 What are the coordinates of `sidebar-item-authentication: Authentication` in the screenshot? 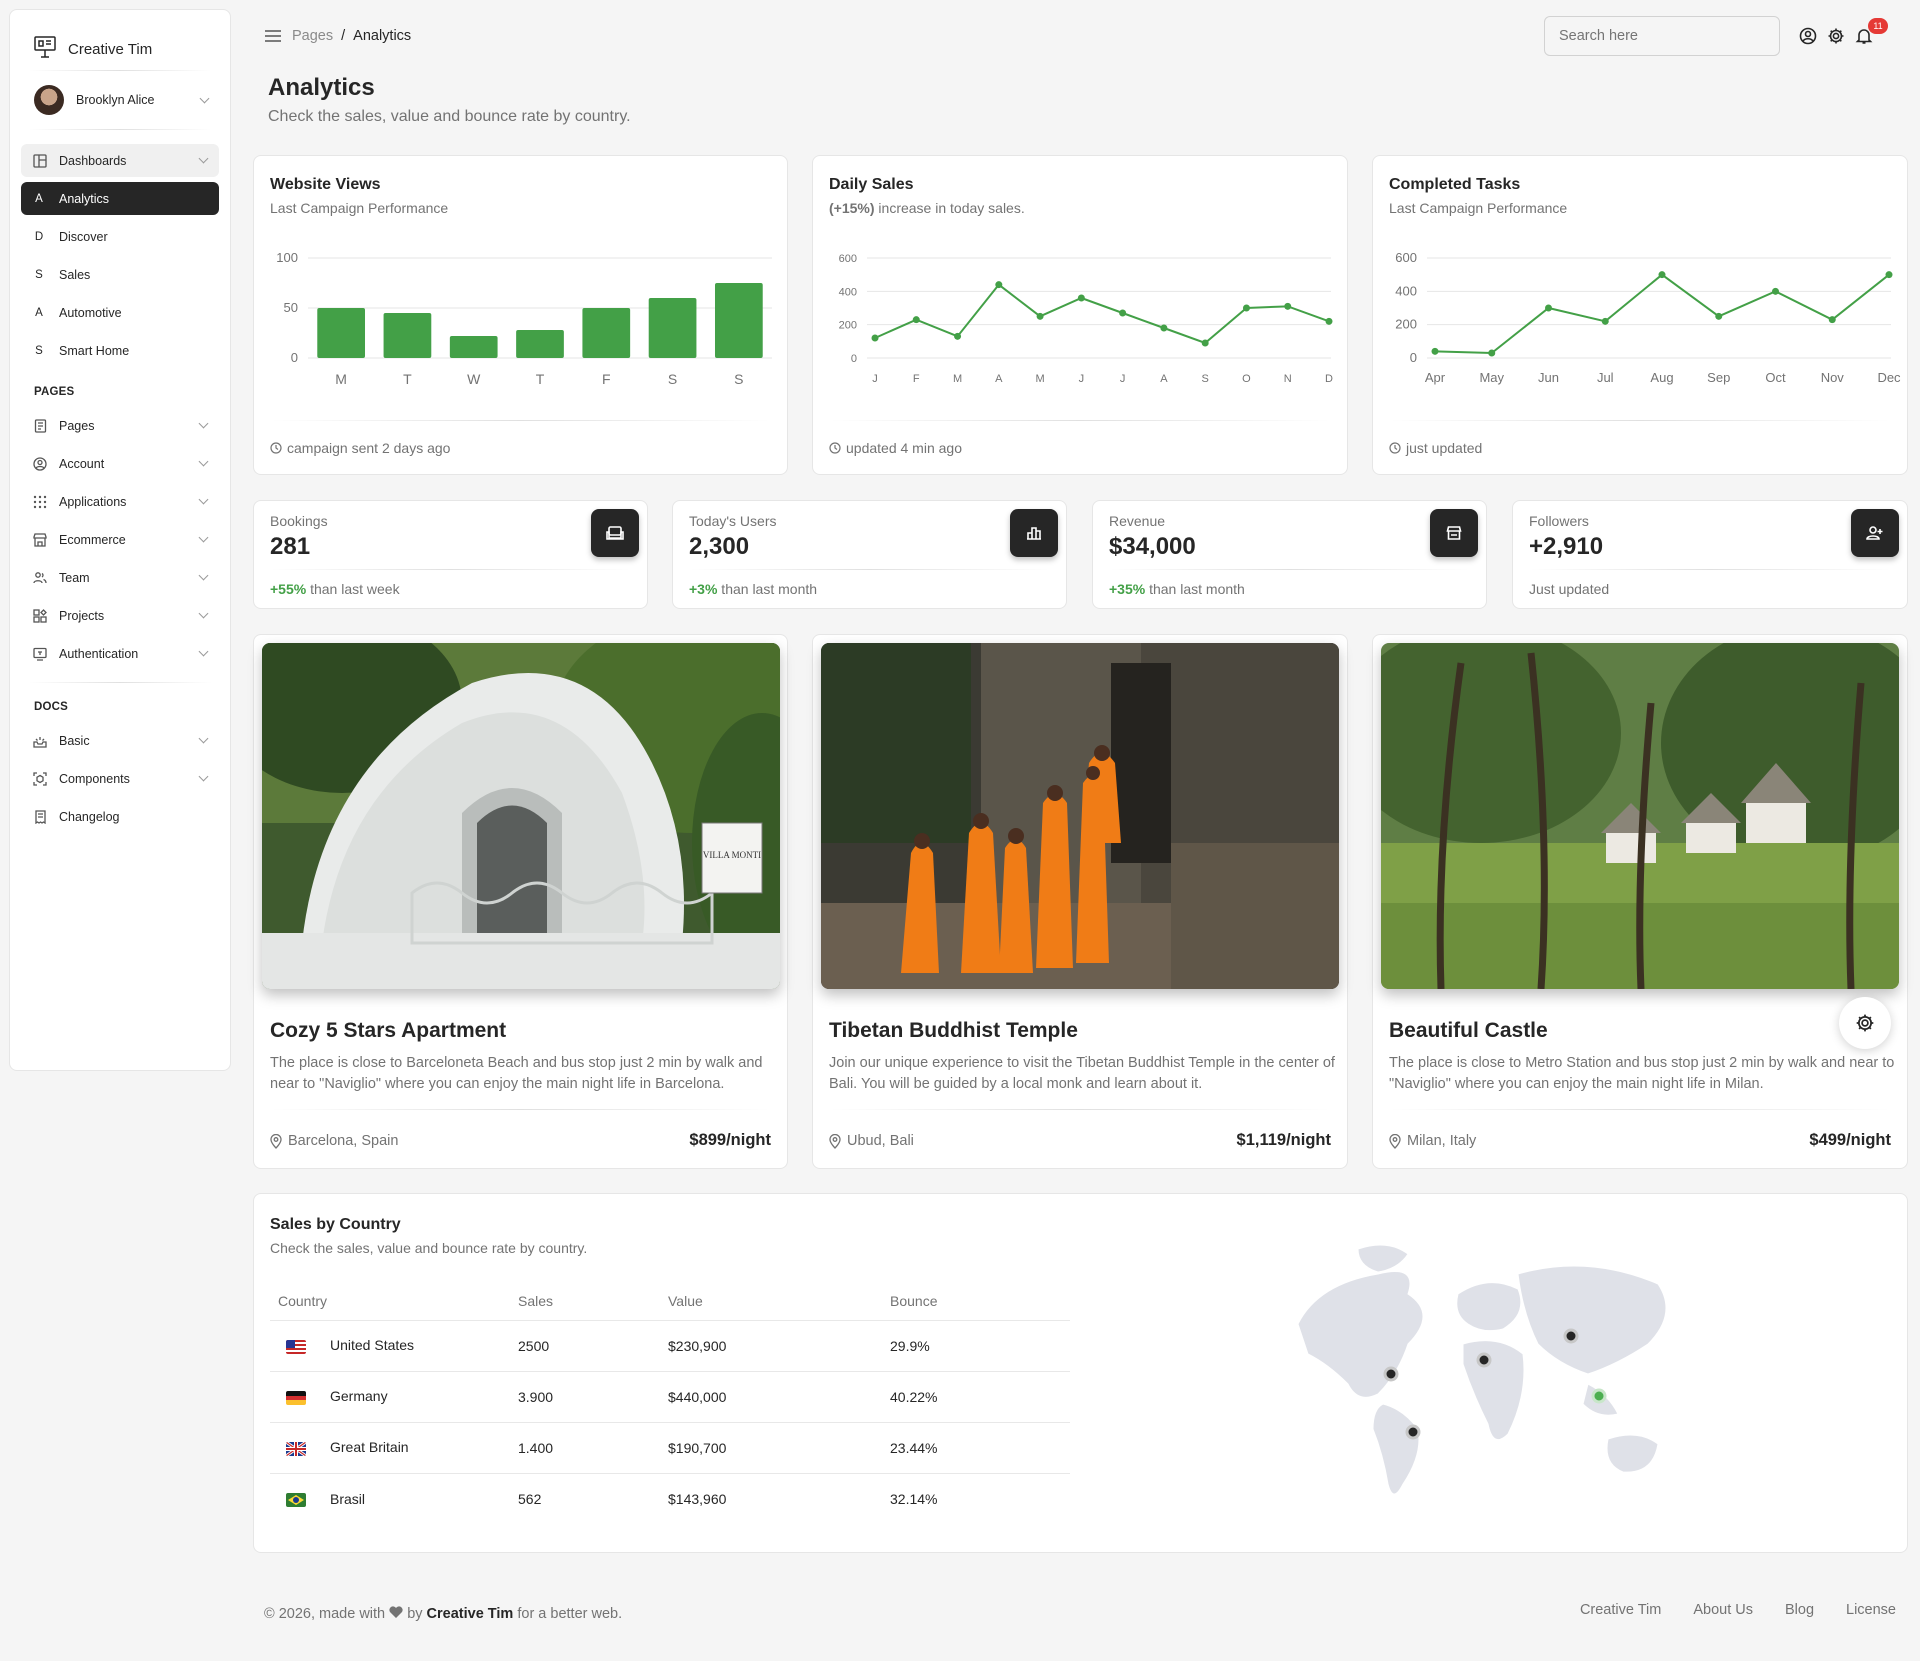 It's located at (120, 653).